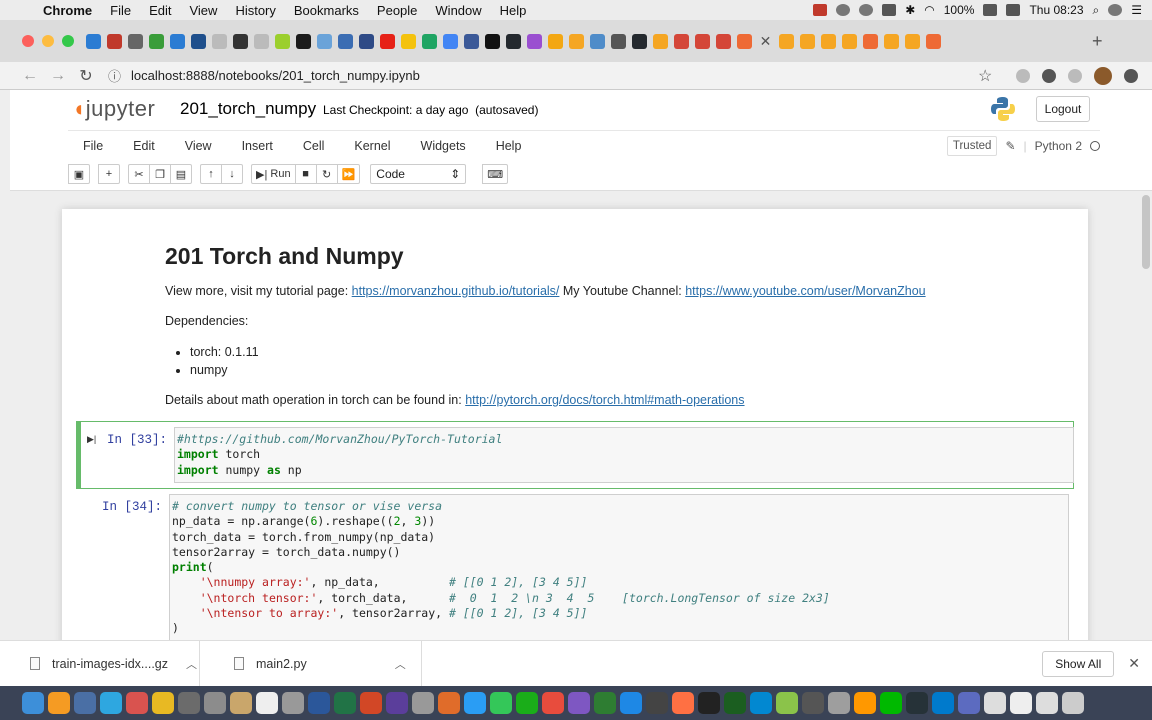  What do you see at coordinates (33, 703) in the screenshot?
I see `finder-icon` at bounding box center [33, 703].